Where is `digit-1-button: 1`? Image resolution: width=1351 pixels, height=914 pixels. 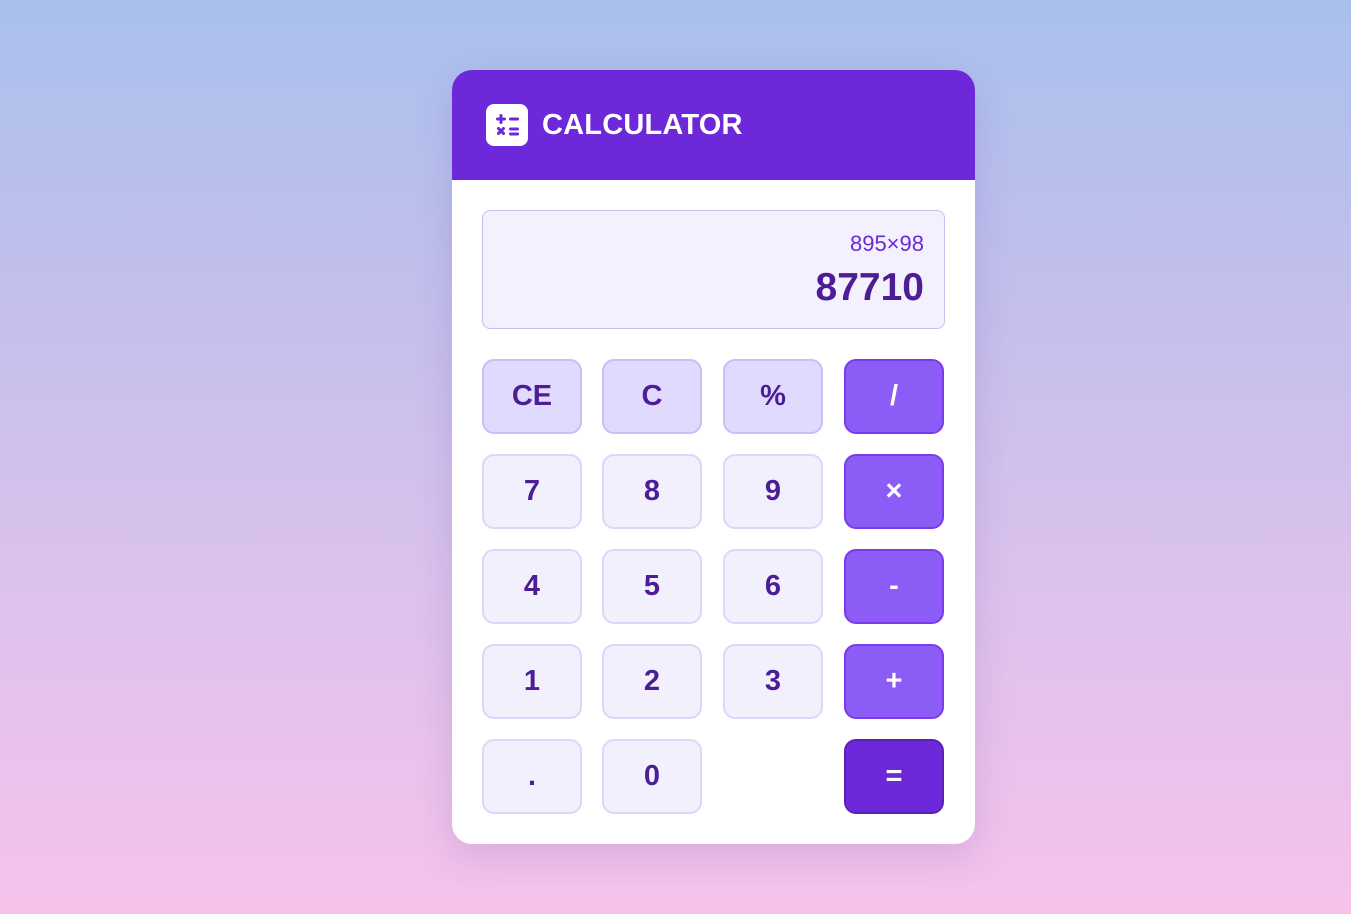
digit-1-button: 1 is located at coordinates (532, 681).